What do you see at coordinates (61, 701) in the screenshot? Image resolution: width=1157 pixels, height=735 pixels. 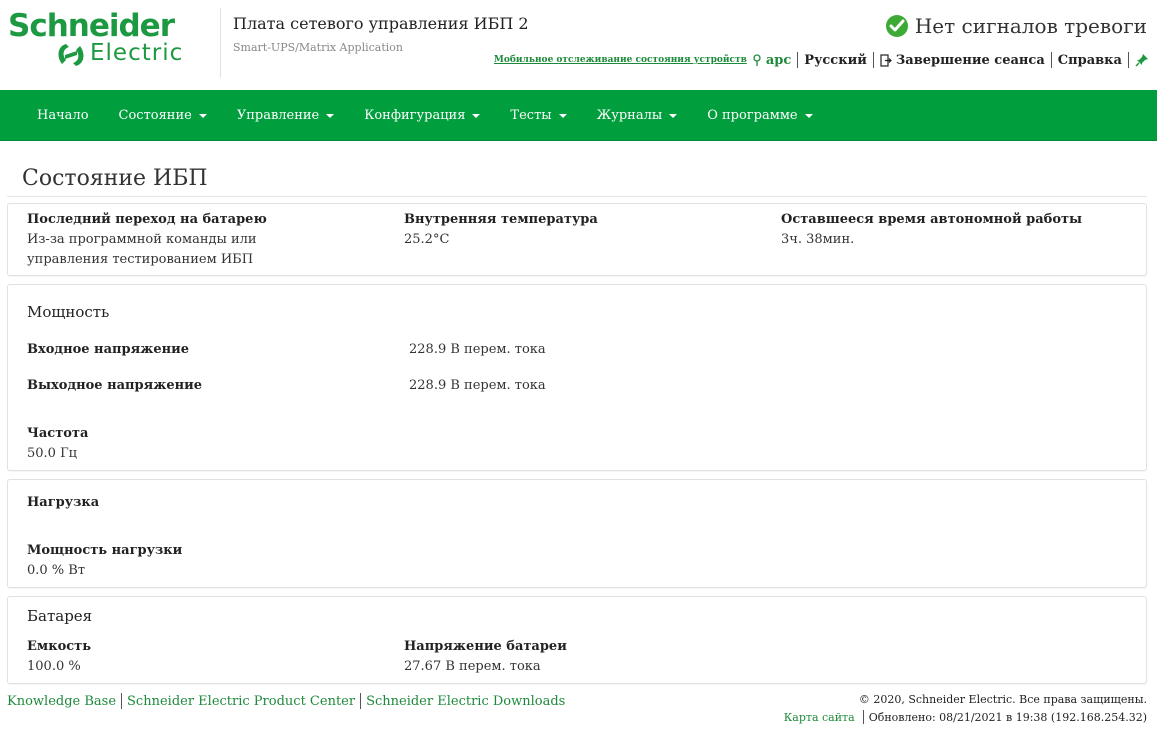 I see `knowledge-base-link: Knowledge Base` at bounding box center [61, 701].